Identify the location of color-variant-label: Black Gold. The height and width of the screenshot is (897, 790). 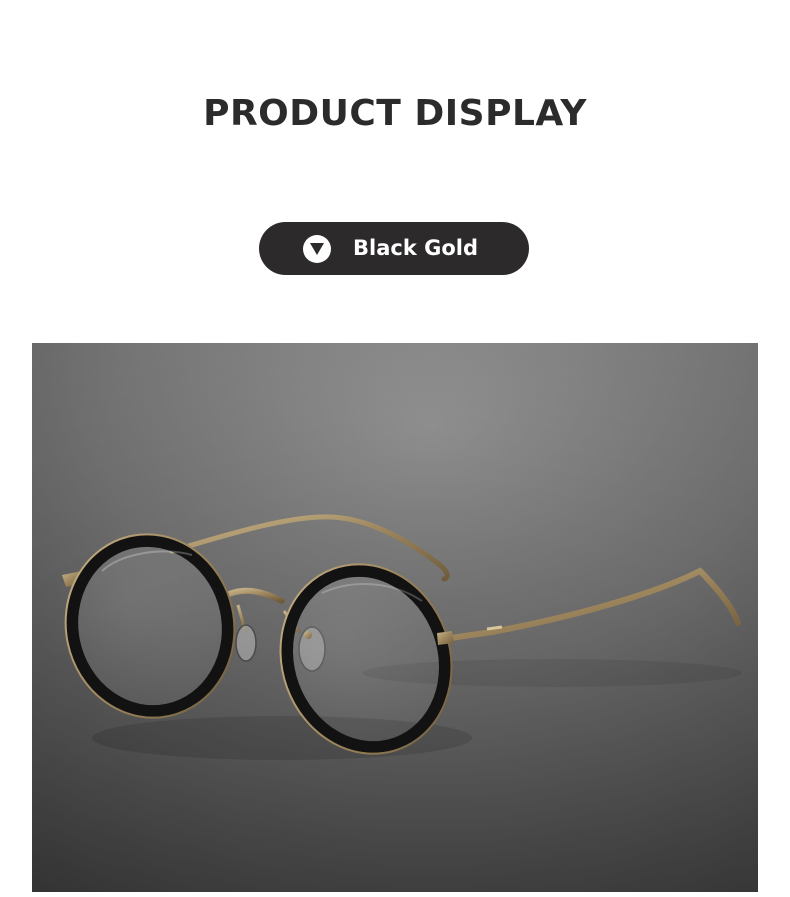
(415, 248).